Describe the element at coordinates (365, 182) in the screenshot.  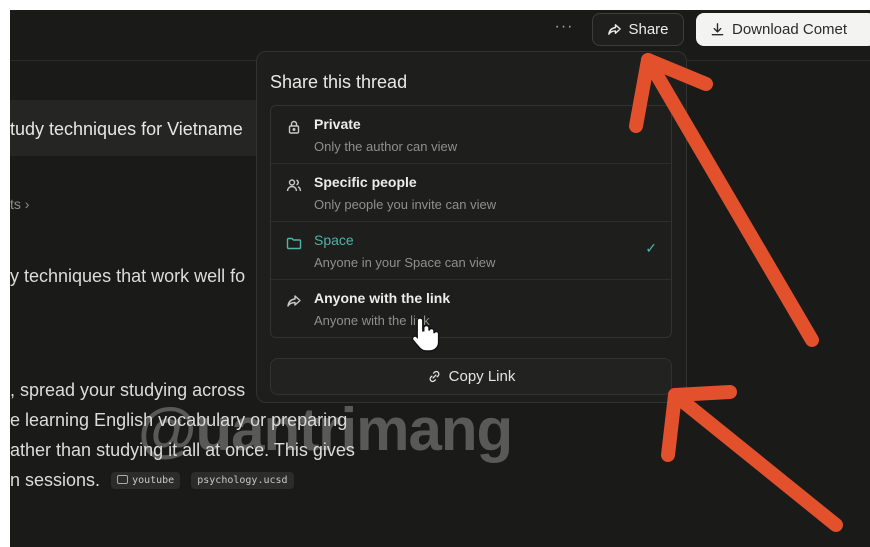
I see `option-label: Specific people` at that location.